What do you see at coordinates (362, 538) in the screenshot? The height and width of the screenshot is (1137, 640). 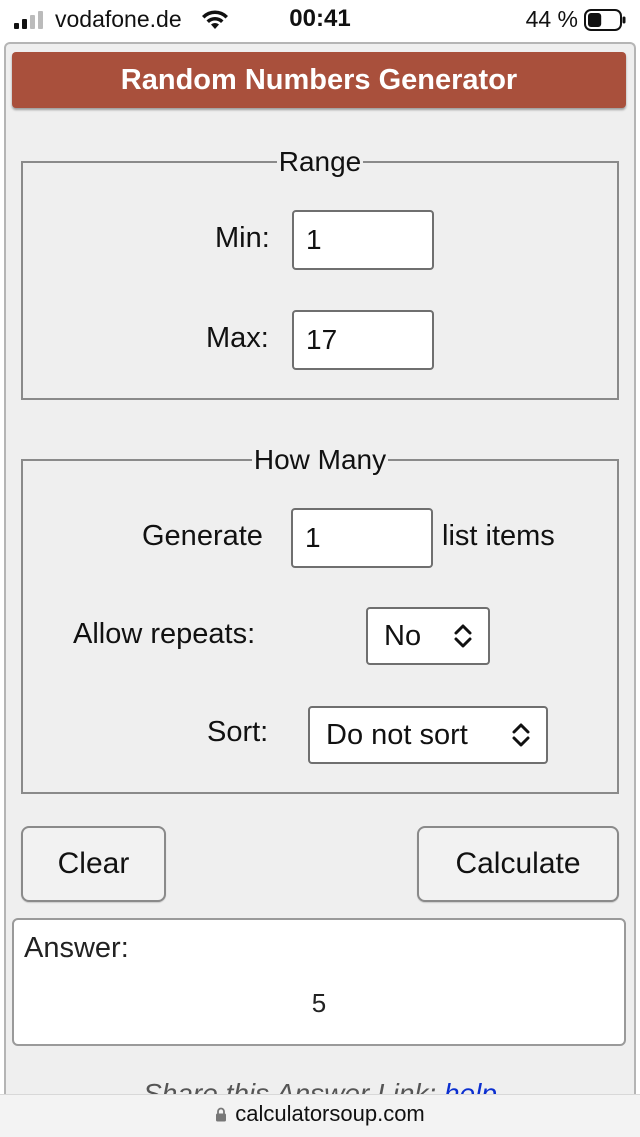 I see `generate-count-input: 1` at bounding box center [362, 538].